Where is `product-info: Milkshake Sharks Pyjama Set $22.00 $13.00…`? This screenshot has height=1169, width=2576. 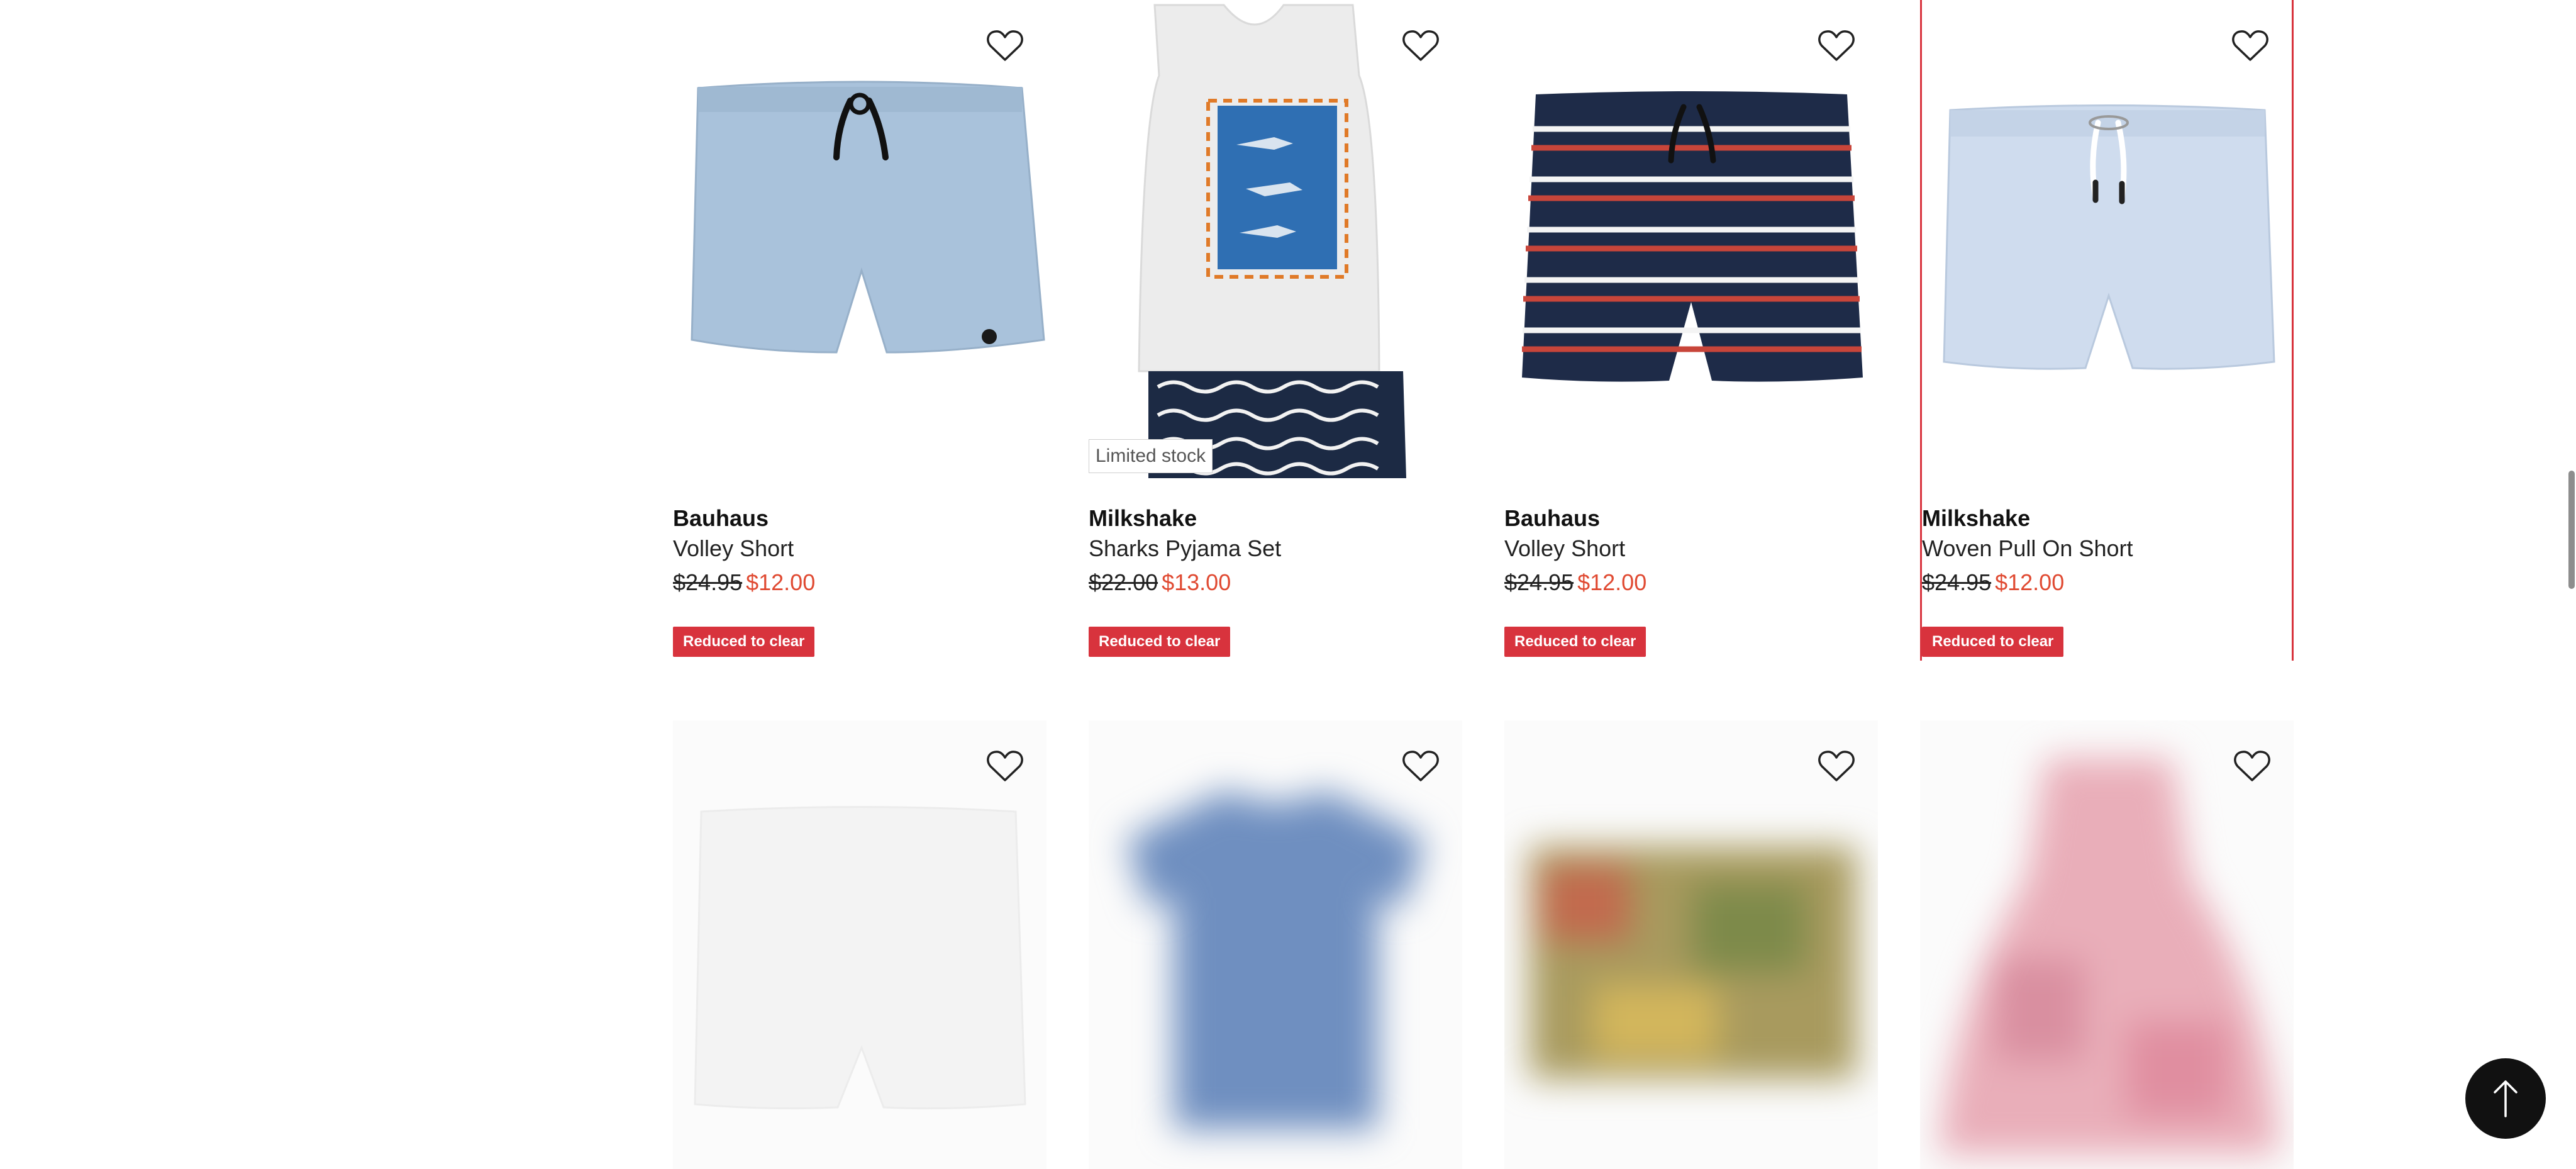 product-info: Milkshake Sharks Pyjama Set $22.00 $13.00… is located at coordinates (1275, 580).